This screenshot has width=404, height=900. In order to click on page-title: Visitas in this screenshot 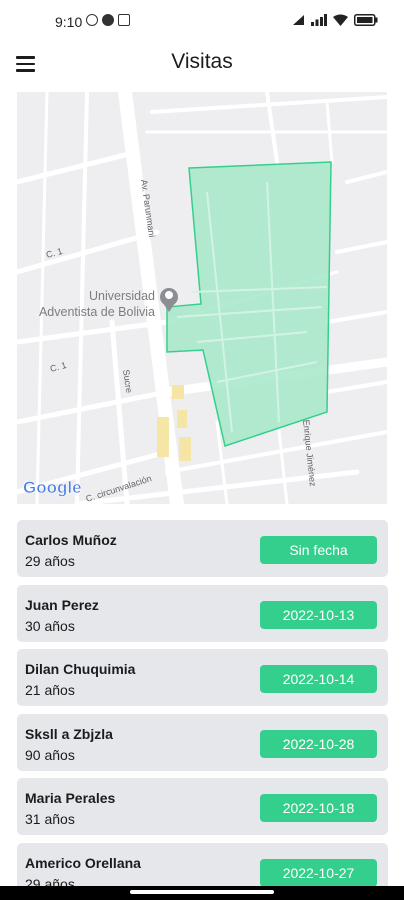, I will do `click(202, 61)`.